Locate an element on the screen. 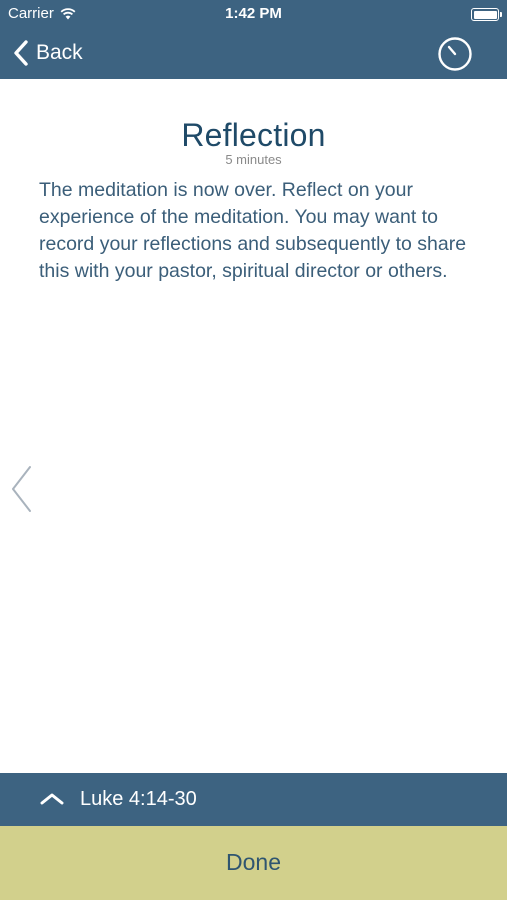  previous-step-icon is located at coordinates (22, 489).